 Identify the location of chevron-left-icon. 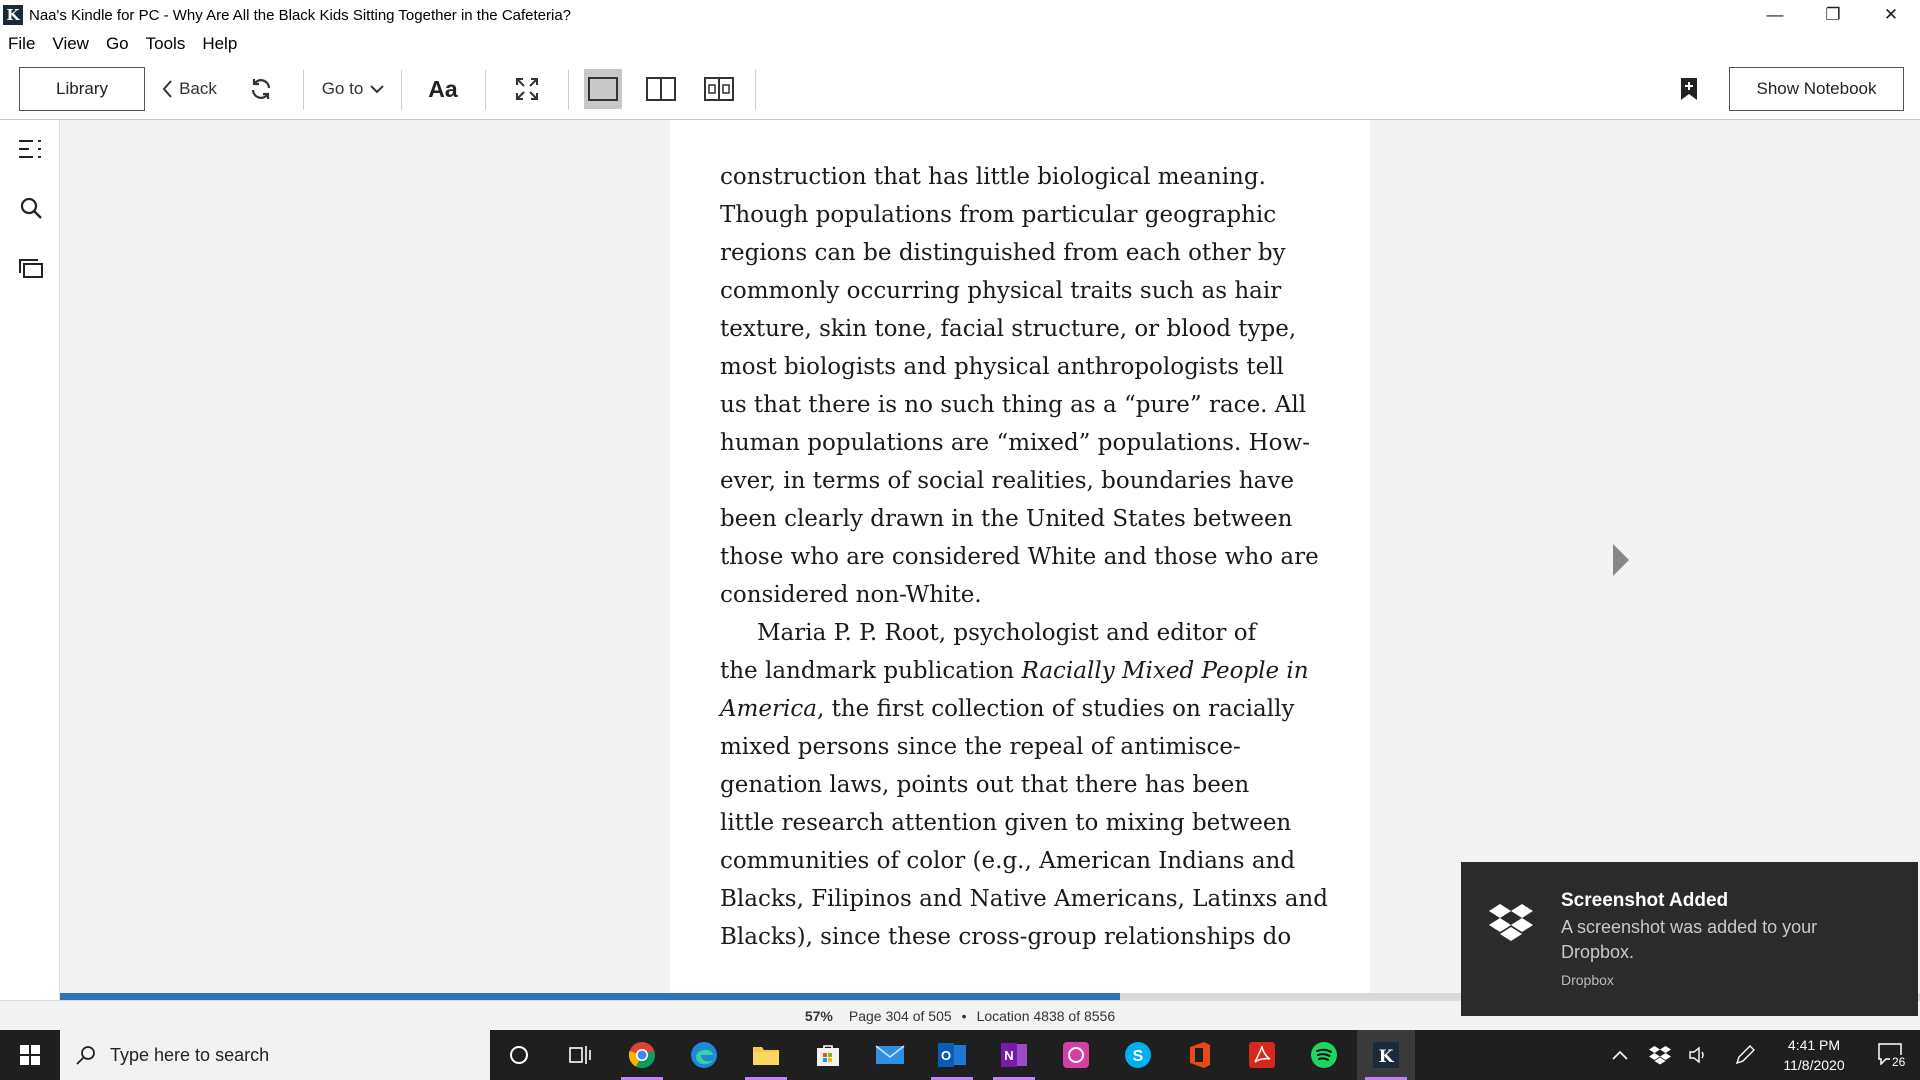
(167, 89).